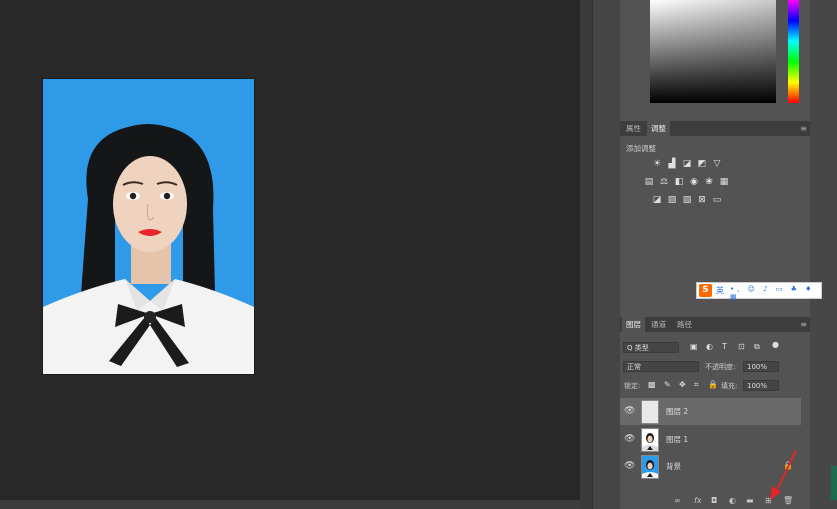 This screenshot has width=837, height=509. What do you see at coordinates (702, 200) in the screenshot?
I see `selective-color-icon: ⊠` at bounding box center [702, 200].